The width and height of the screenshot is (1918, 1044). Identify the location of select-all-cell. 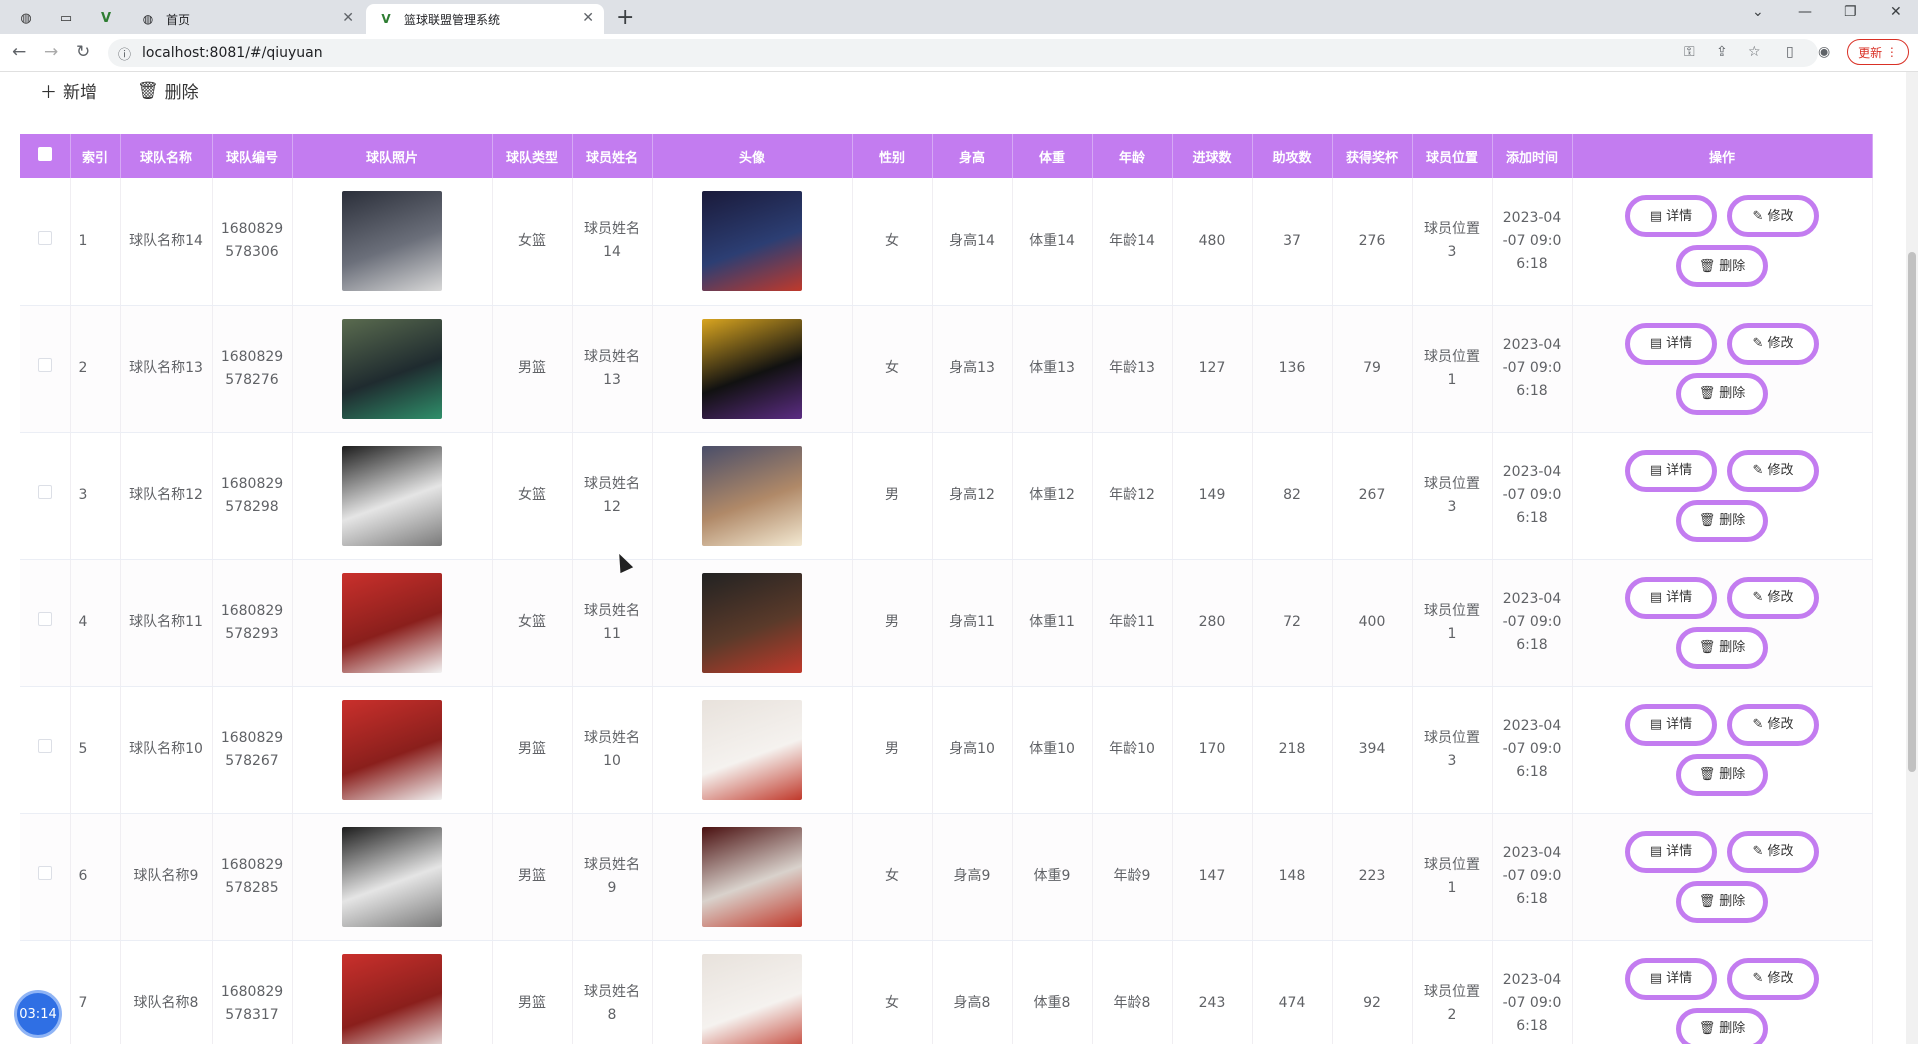
(45, 156).